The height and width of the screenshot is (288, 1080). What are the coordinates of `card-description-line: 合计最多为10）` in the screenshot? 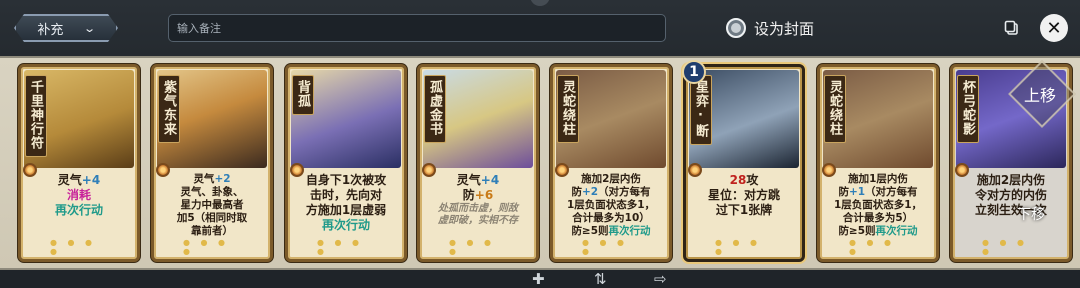 It's located at (611, 218).